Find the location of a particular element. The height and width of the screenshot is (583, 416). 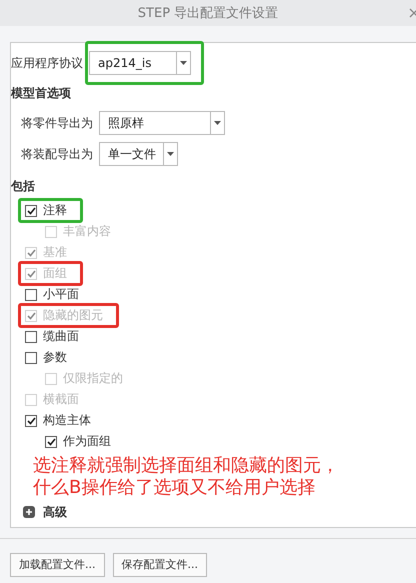

checkbox-label: 面组 is located at coordinates (55, 273).